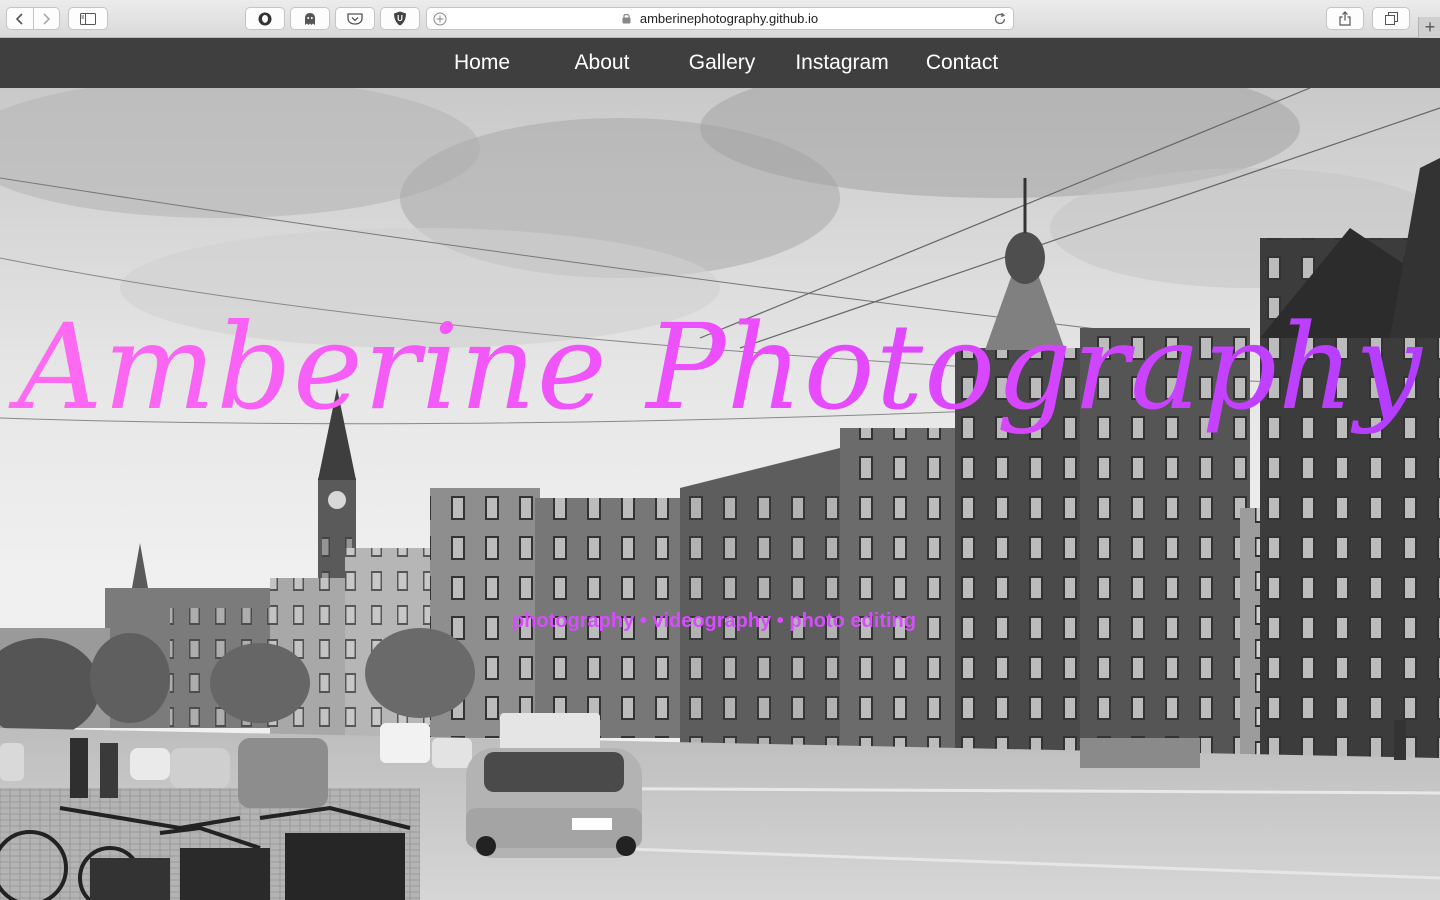 The width and height of the screenshot is (1440, 900). I want to click on share-button, so click(1345, 18).